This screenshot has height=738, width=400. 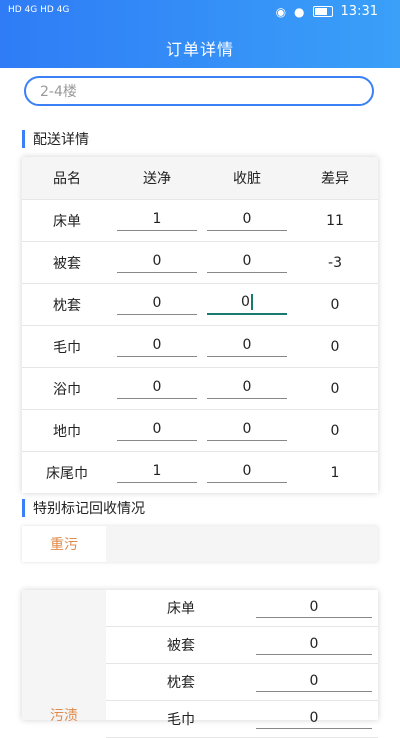 What do you see at coordinates (335, 179) in the screenshot?
I see `col-header-diff: 差异` at bounding box center [335, 179].